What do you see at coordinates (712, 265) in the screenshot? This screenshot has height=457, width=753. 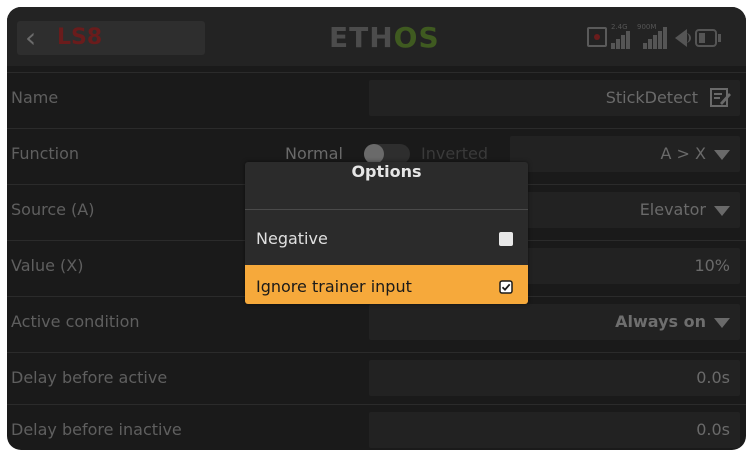 I see `value-value: 10%` at bounding box center [712, 265].